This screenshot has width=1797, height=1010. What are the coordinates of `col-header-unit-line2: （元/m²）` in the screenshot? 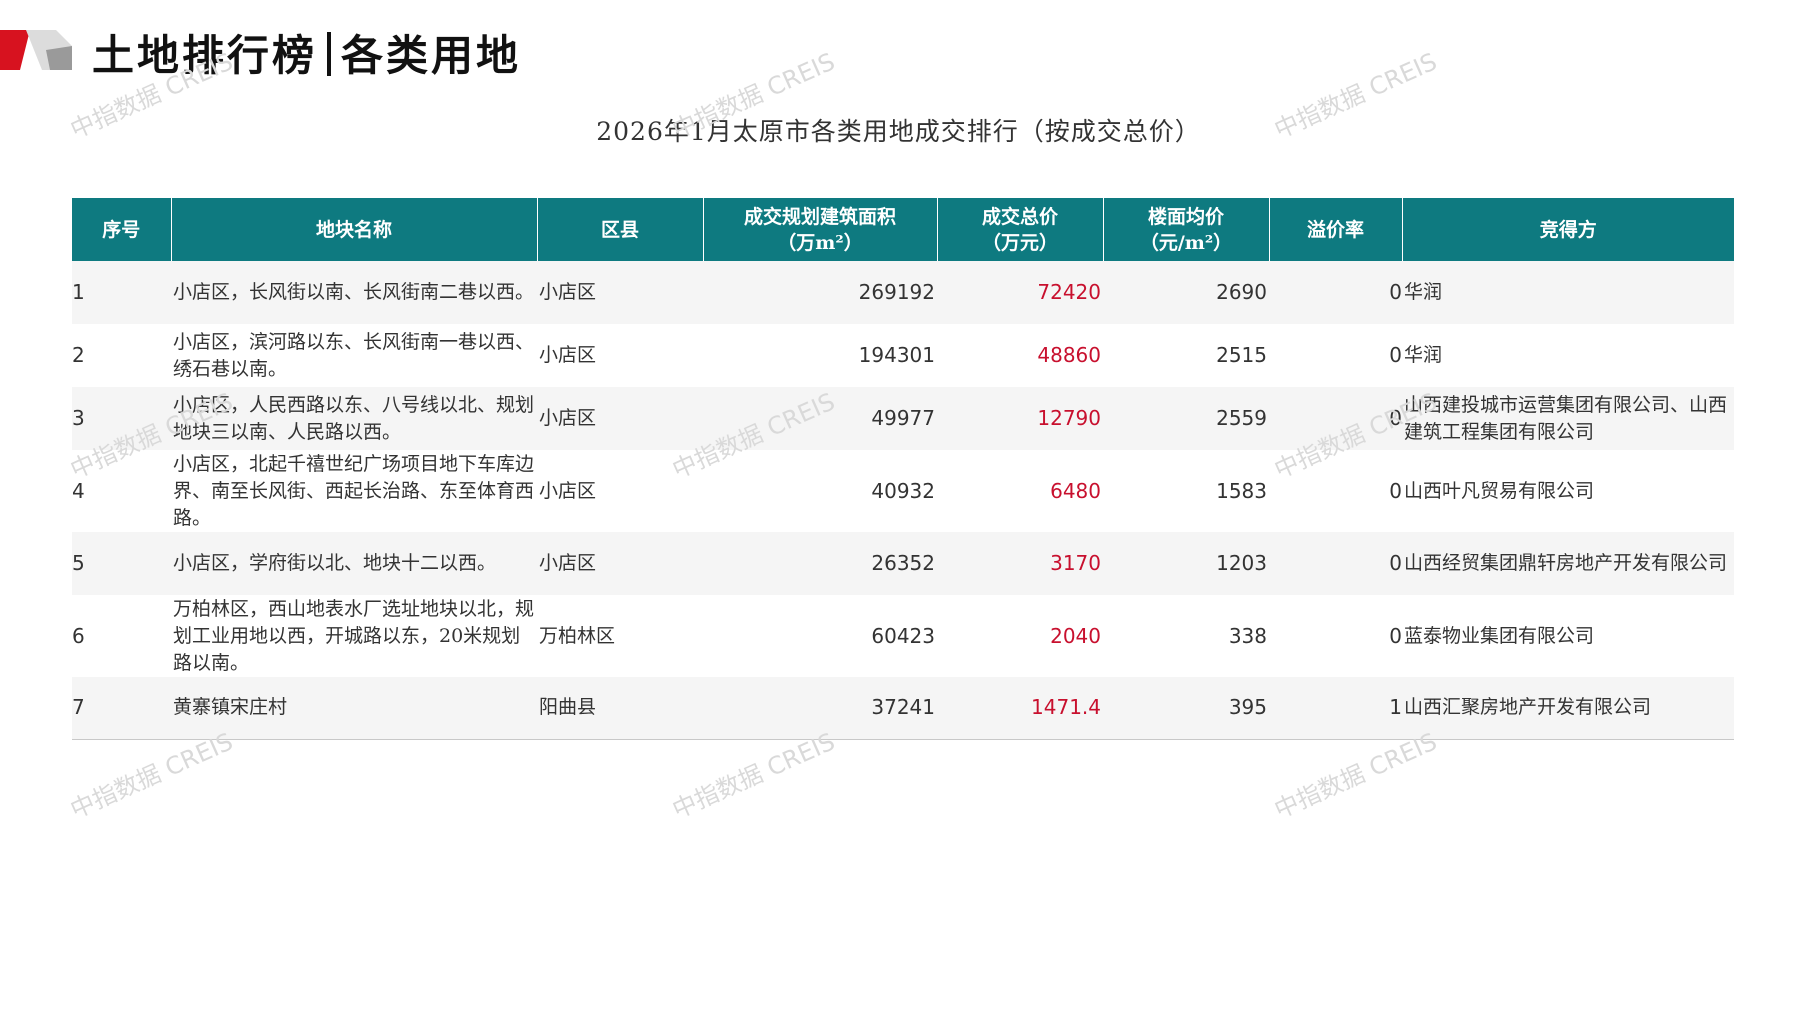 It's located at (1186, 242).